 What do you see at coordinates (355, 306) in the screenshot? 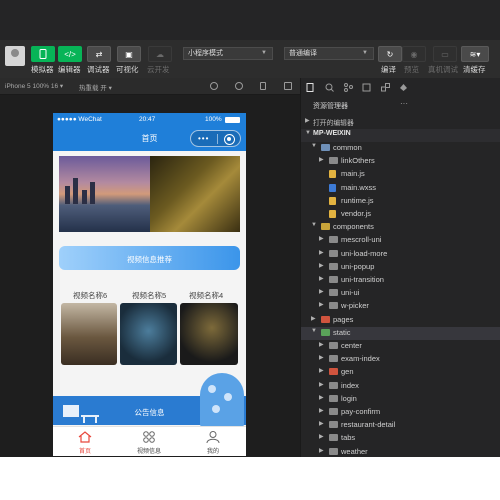
I see `tree-item-label: w-picker` at bounding box center [355, 306].